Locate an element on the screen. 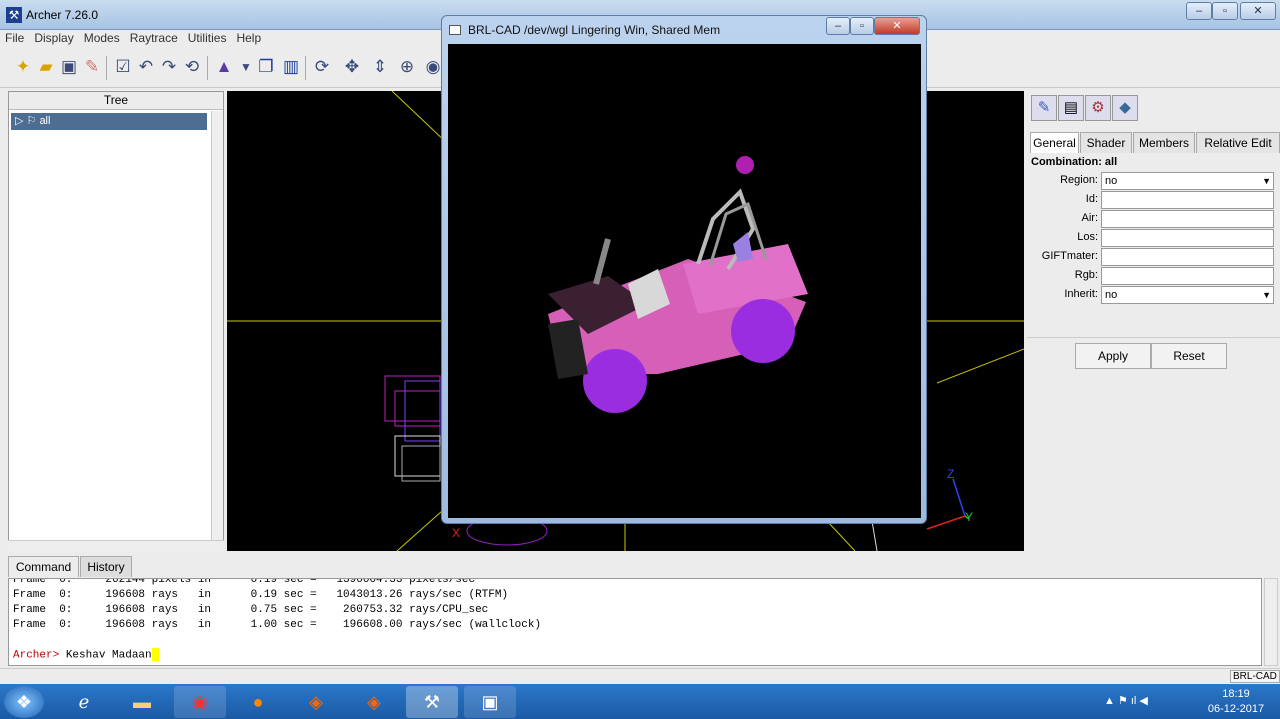 The width and height of the screenshot is (1280, 719). air-label: Air: is located at coordinates (1090, 218).